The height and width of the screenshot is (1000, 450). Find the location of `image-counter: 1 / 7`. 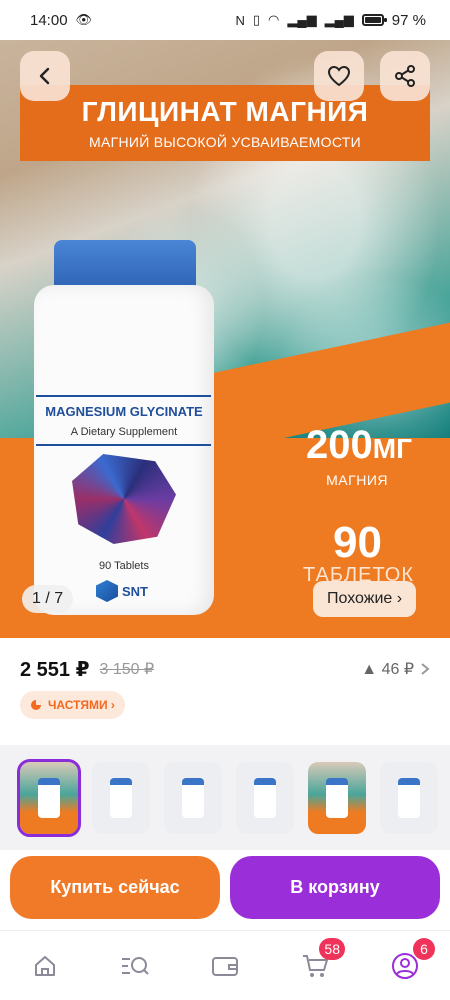

image-counter: 1 / 7 is located at coordinates (48, 599).